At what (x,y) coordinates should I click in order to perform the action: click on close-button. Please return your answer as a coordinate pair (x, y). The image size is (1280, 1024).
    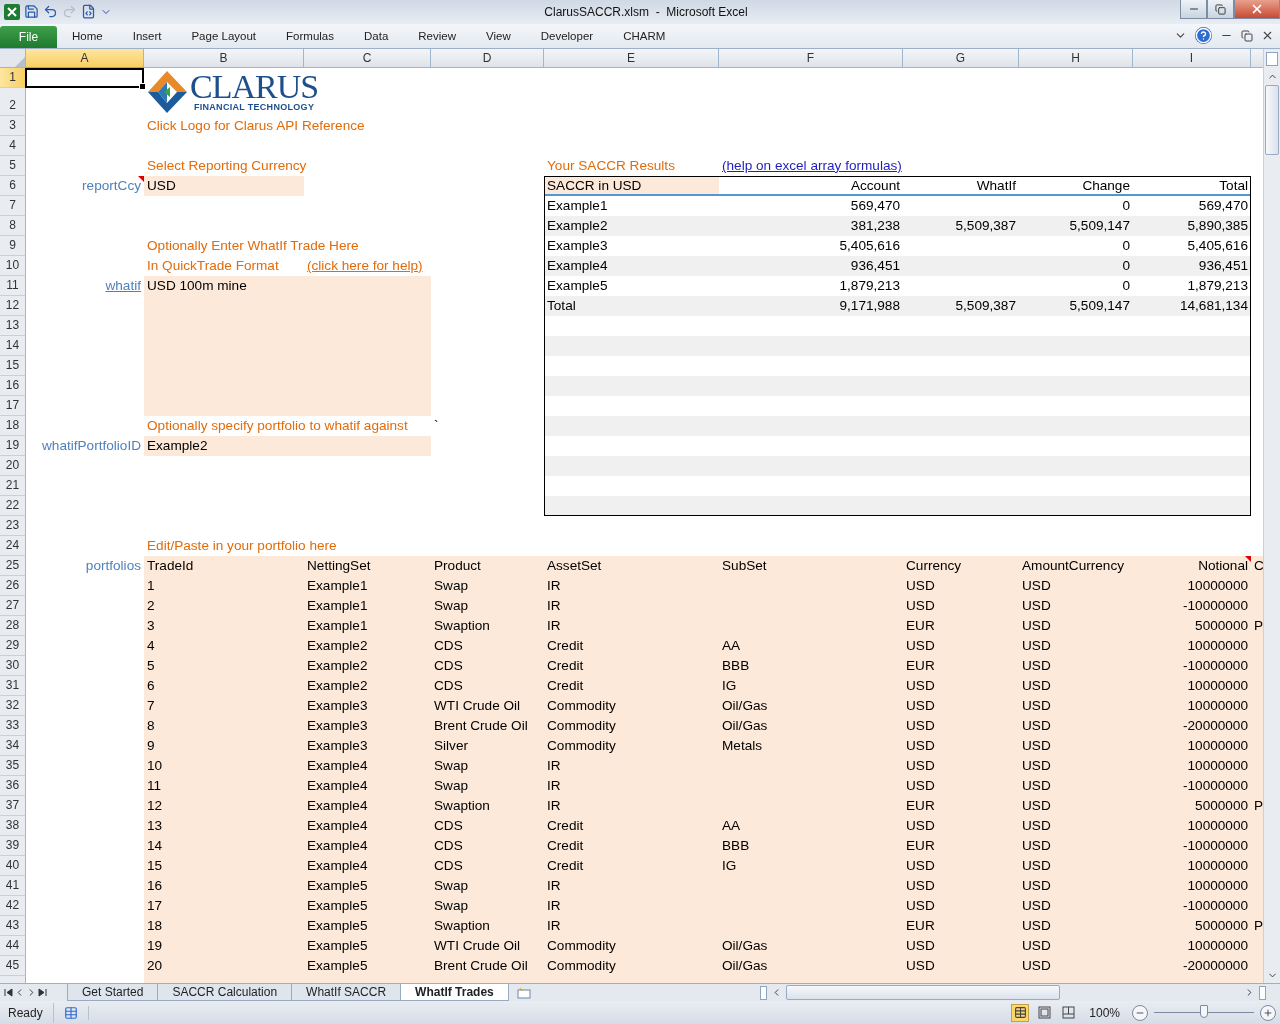
    Looking at the image, I should click on (1257, 9).